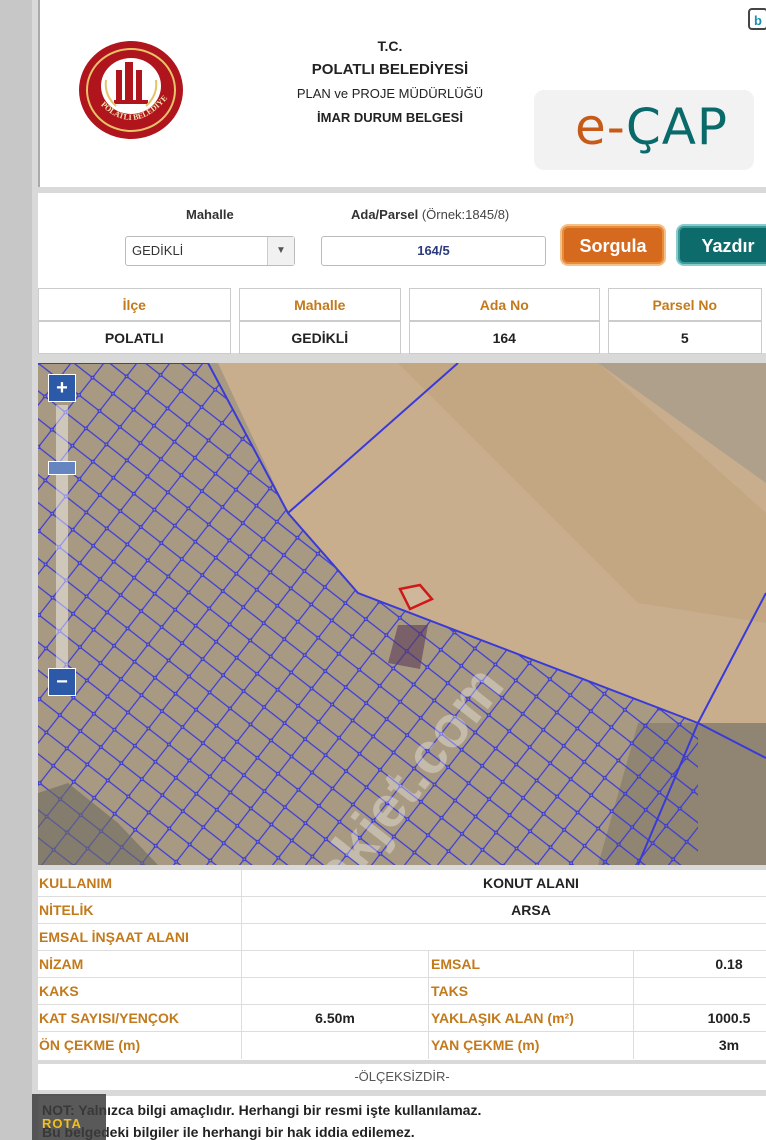  Describe the element at coordinates (613, 245) in the screenshot. I see `sorgula-button: Sorgula` at that location.